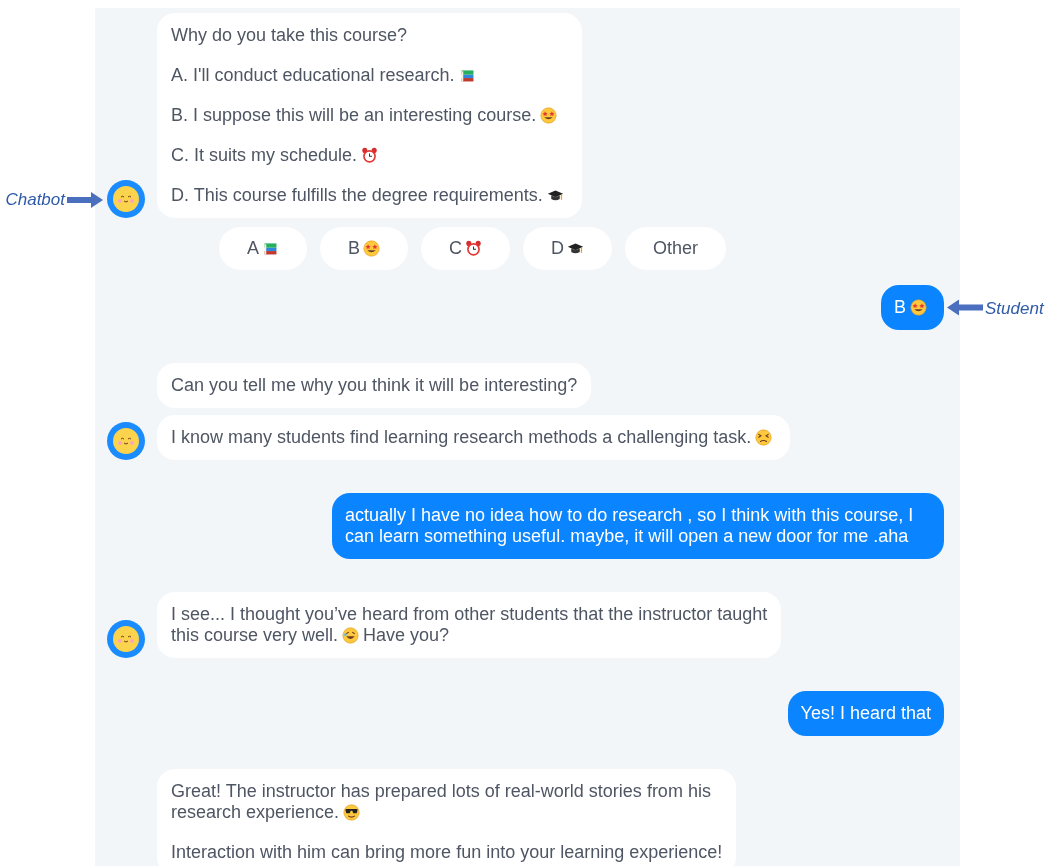 This screenshot has width=1055, height=866. I want to click on message-text: research experience., so click(255, 812).